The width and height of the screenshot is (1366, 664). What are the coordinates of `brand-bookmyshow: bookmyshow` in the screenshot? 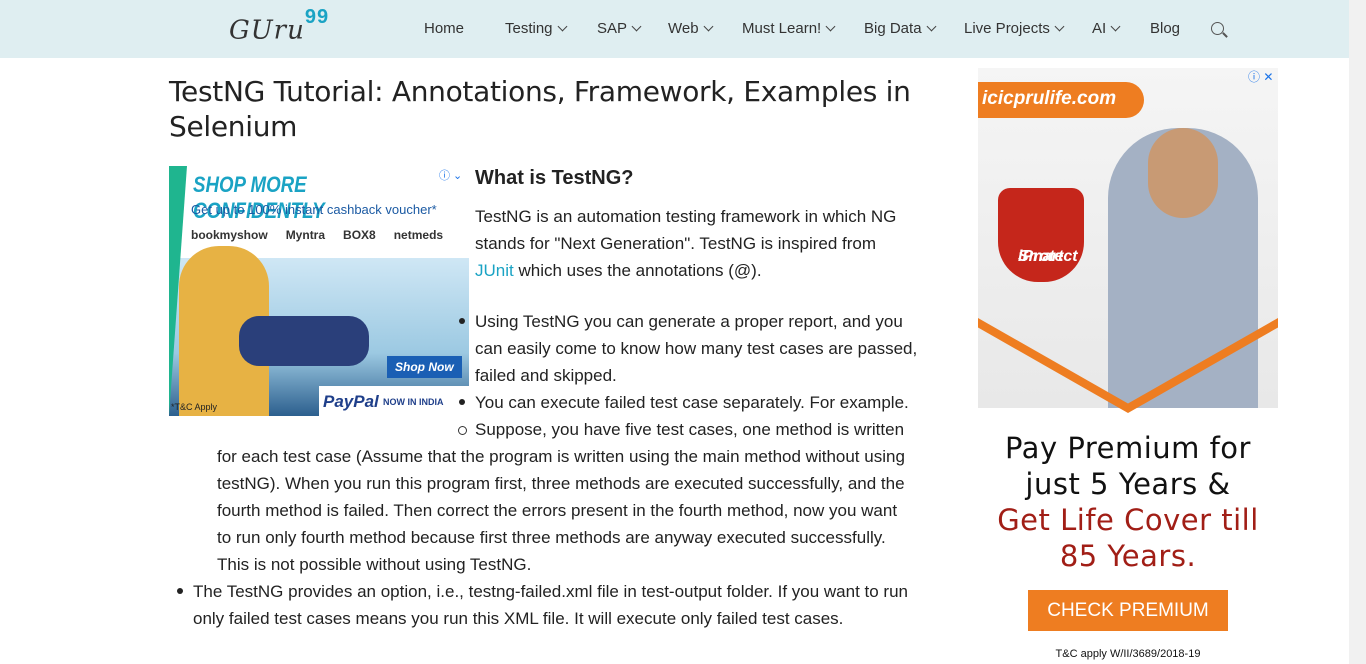 It's located at (229, 235).